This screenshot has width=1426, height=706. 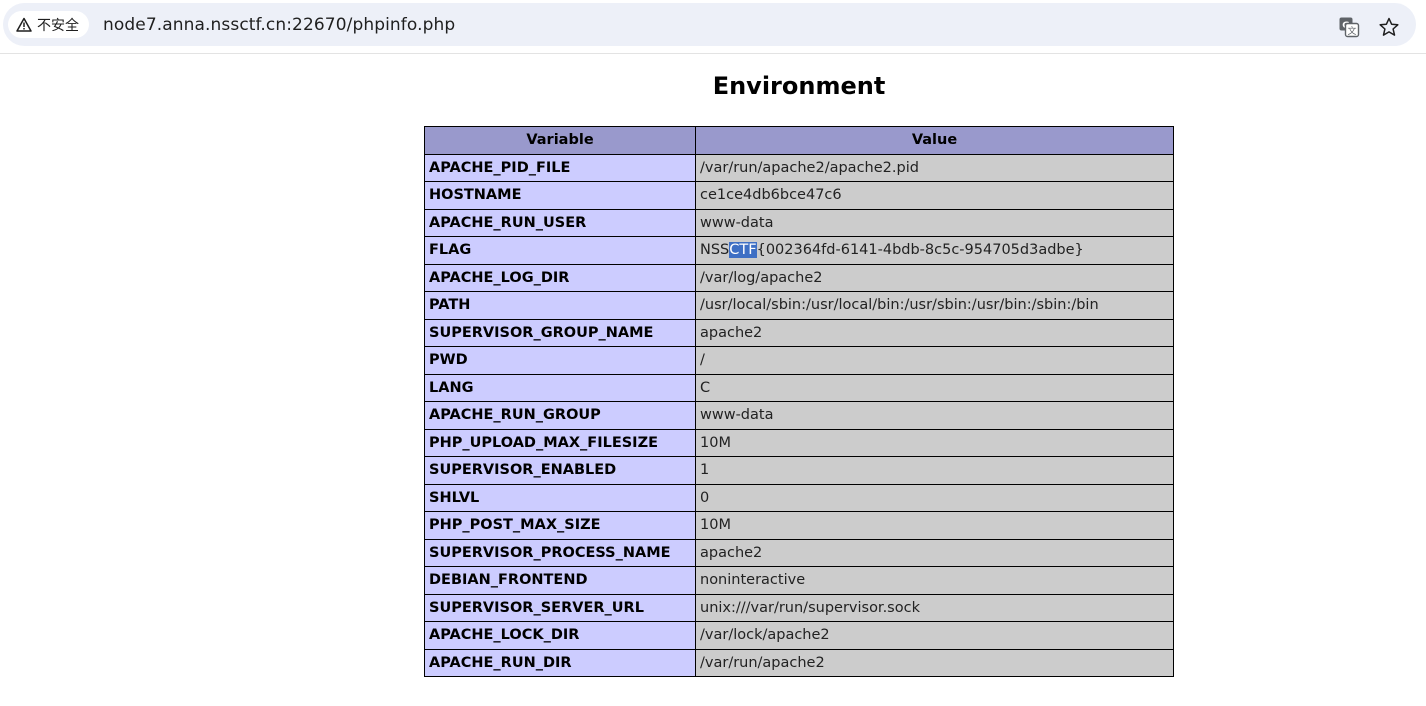 What do you see at coordinates (58, 25) in the screenshot?
I see `security-label: 不安全` at bounding box center [58, 25].